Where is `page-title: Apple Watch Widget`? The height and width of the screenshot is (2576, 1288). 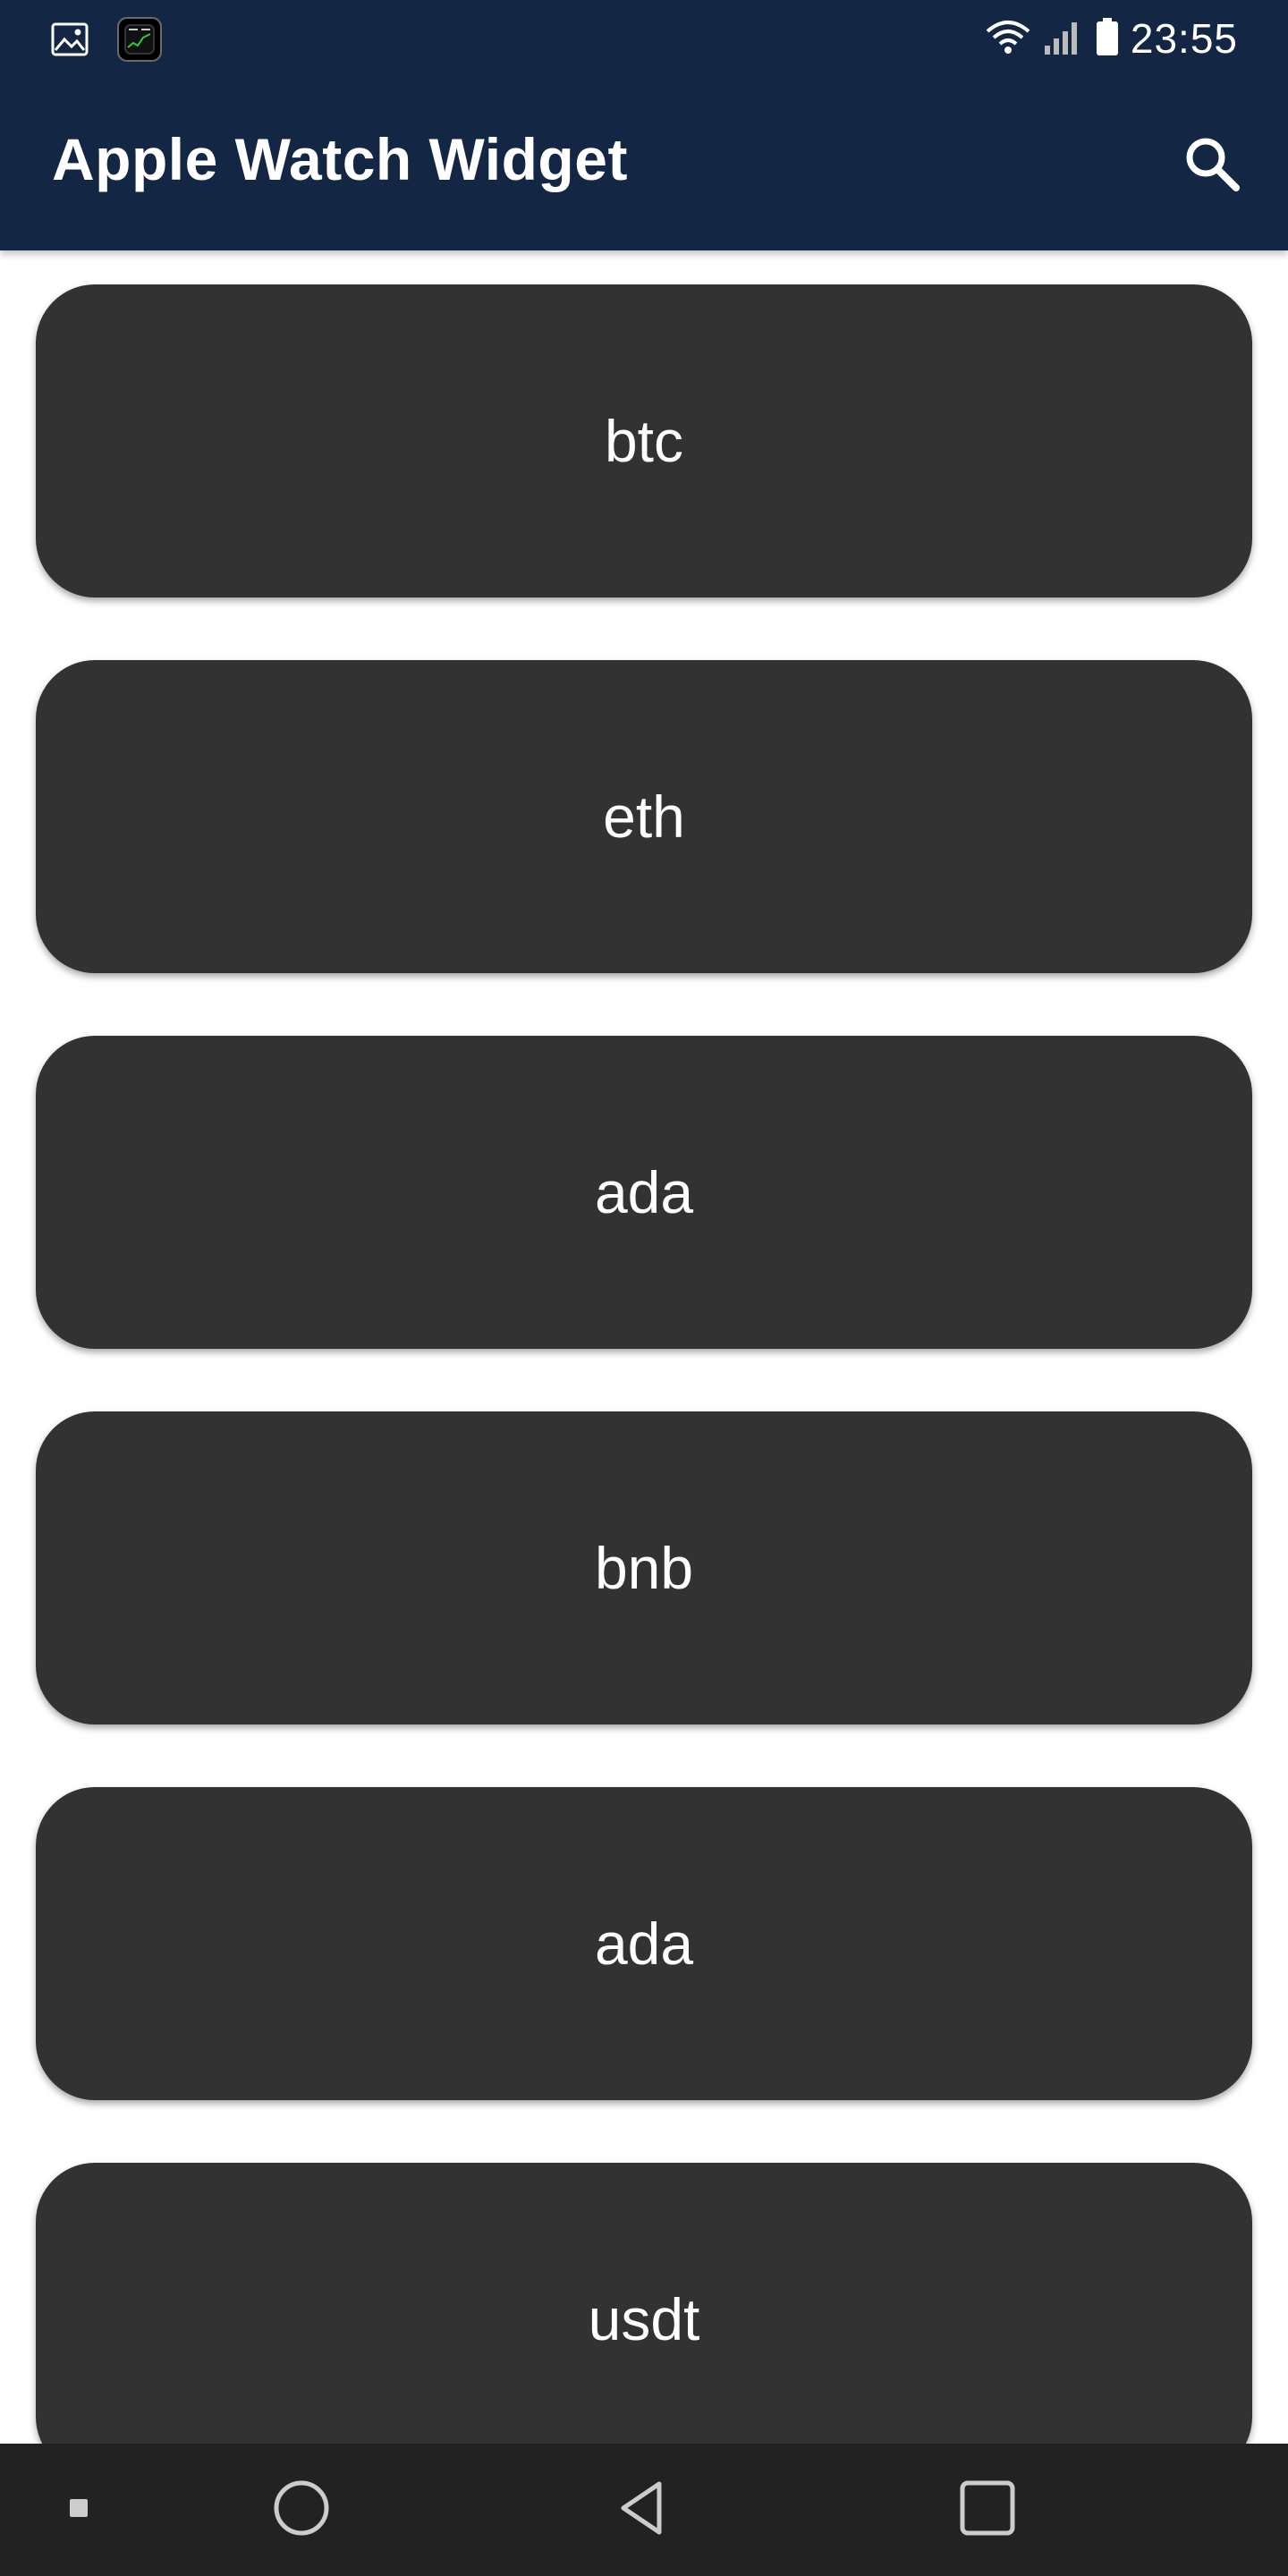 page-title: Apple Watch Widget is located at coordinates (340, 159).